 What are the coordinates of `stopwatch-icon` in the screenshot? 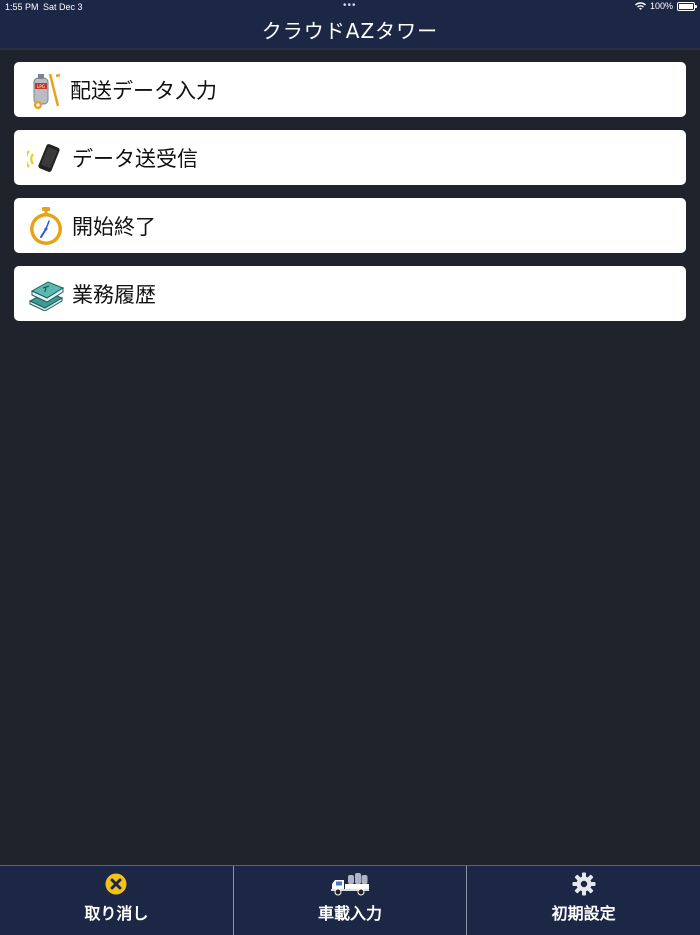 It's located at (46, 226).